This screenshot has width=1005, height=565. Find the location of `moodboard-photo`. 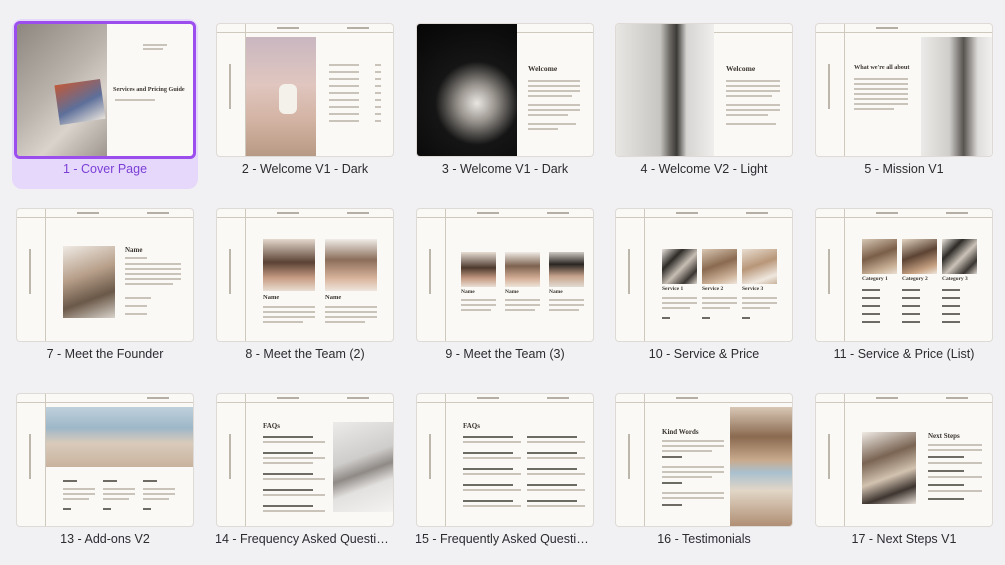

moodboard-photo is located at coordinates (363, 467).